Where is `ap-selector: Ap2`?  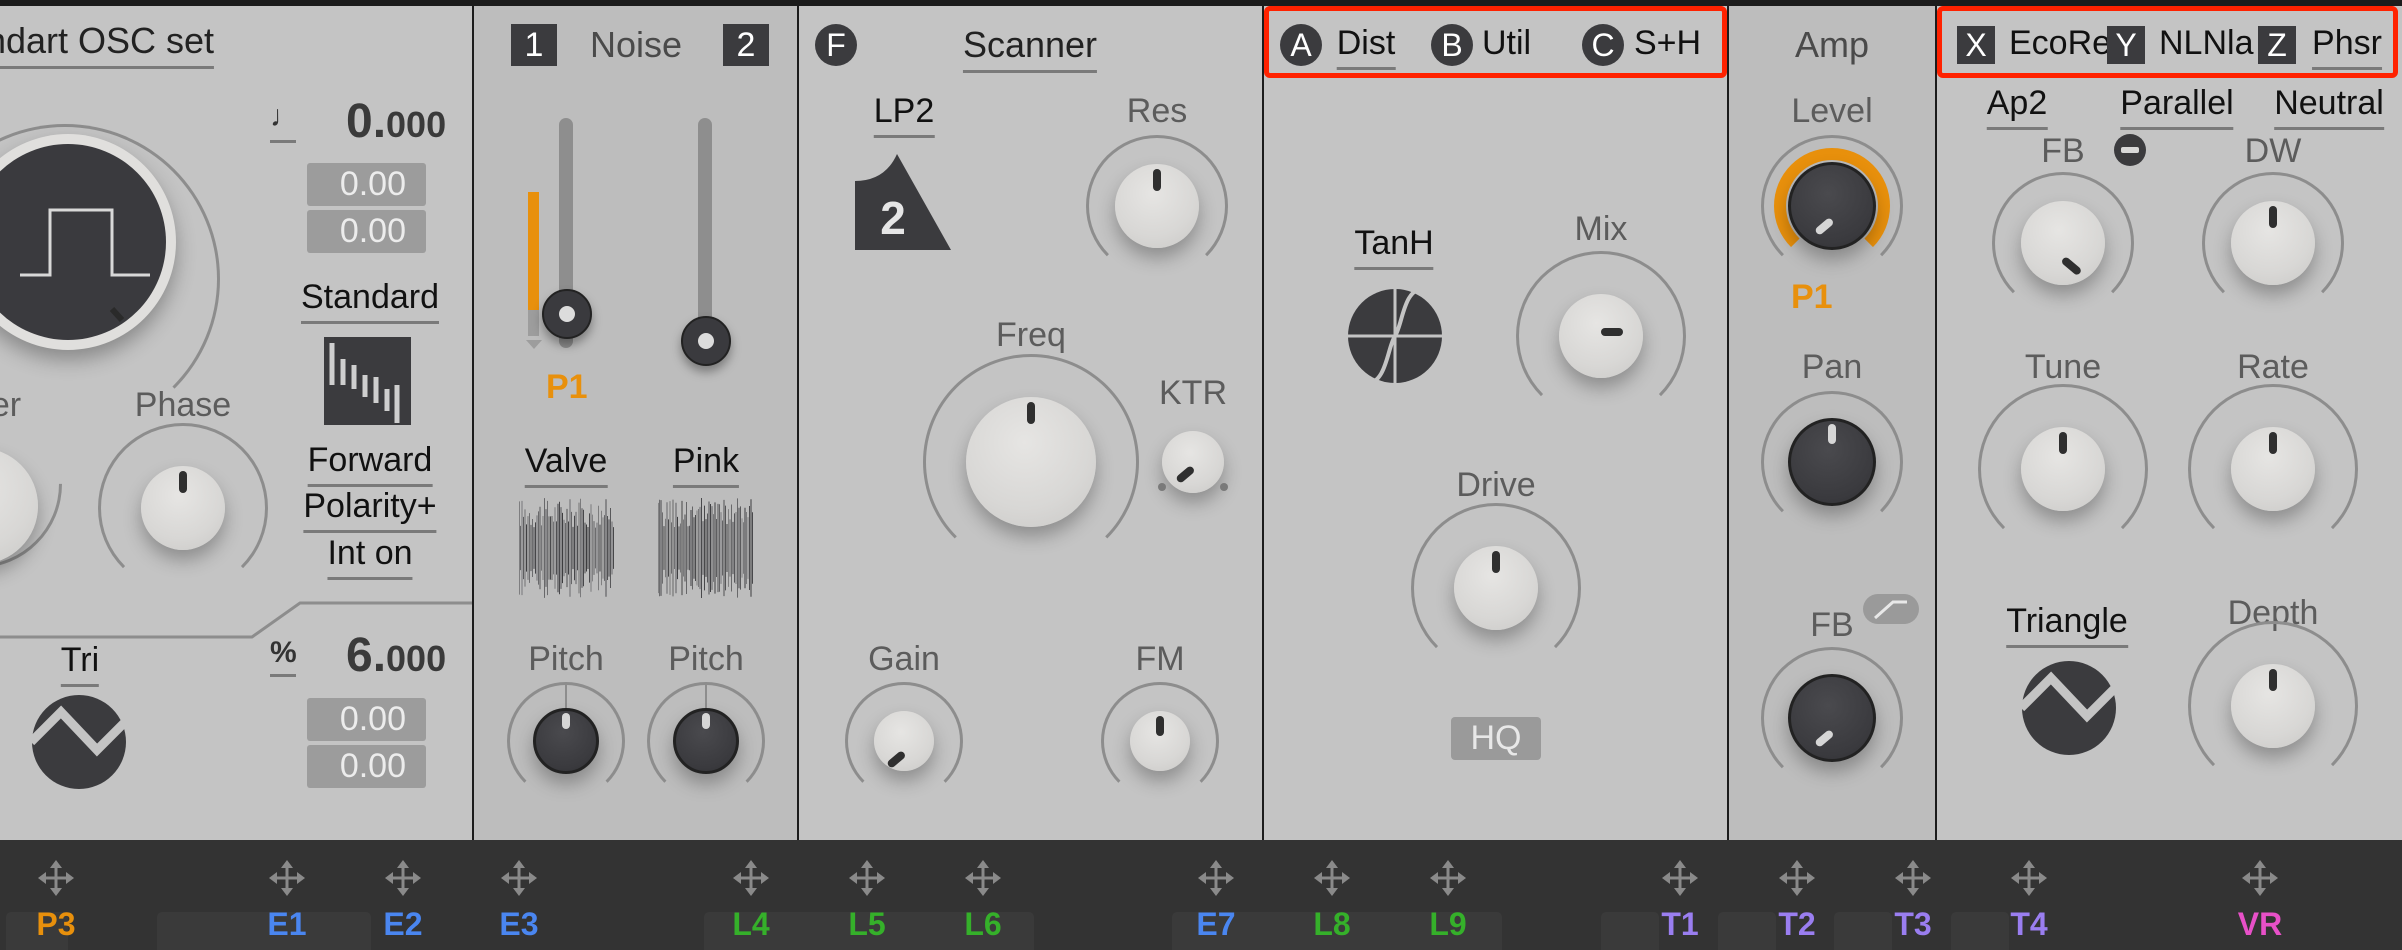
ap-selector: Ap2 is located at coordinates (2017, 107).